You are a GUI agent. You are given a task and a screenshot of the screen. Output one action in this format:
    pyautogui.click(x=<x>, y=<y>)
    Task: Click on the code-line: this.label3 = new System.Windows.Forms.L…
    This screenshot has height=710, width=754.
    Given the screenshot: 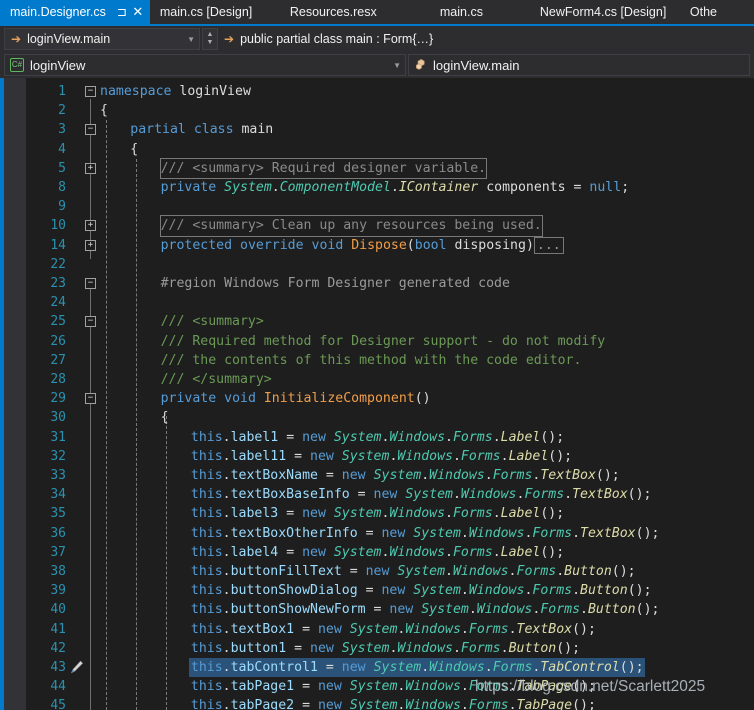 What is the action you would take?
    pyautogui.click(x=377, y=513)
    